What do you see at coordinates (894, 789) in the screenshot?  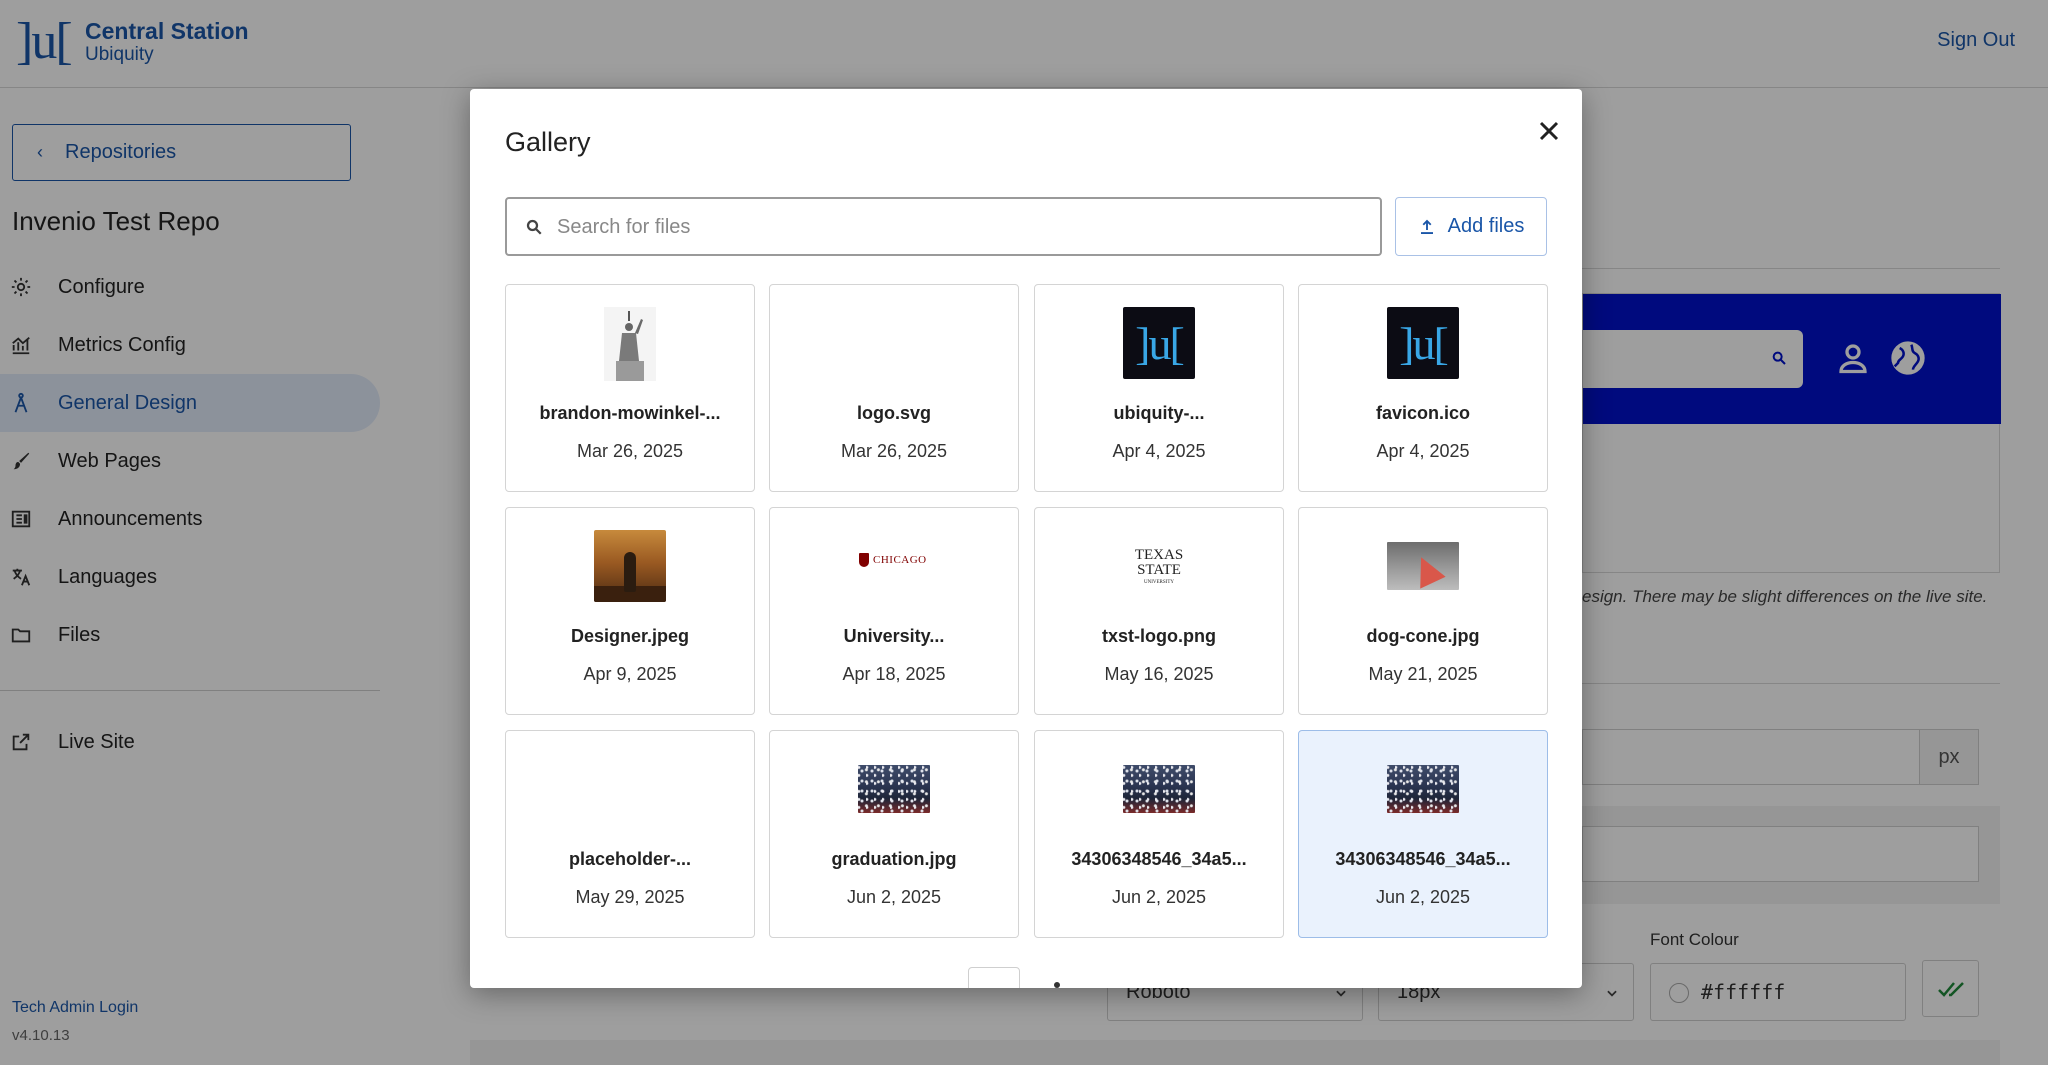 I see `graduation-image-thumbnail` at bounding box center [894, 789].